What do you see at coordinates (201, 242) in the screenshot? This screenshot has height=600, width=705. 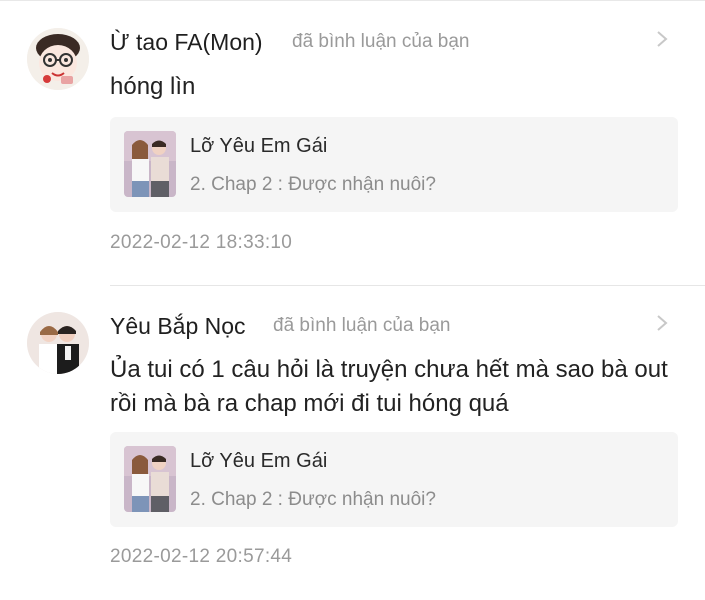 I see `timestamp: 2022-02-12 18:33:10` at bounding box center [201, 242].